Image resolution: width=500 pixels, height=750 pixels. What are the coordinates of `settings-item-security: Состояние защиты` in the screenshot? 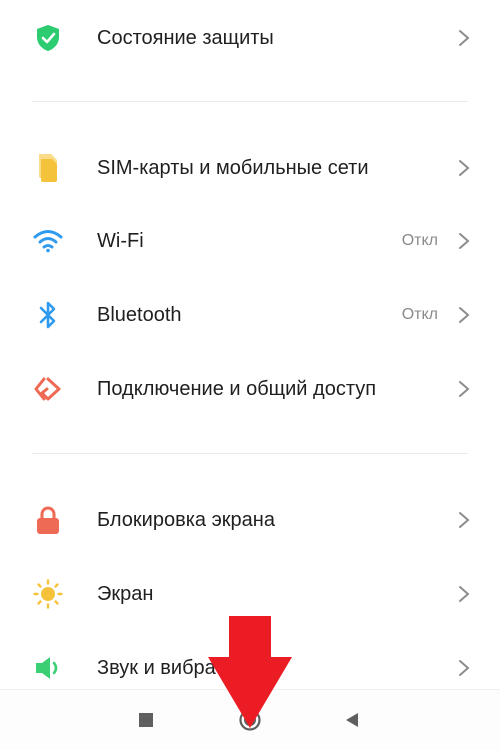 It's located at (250, 38).